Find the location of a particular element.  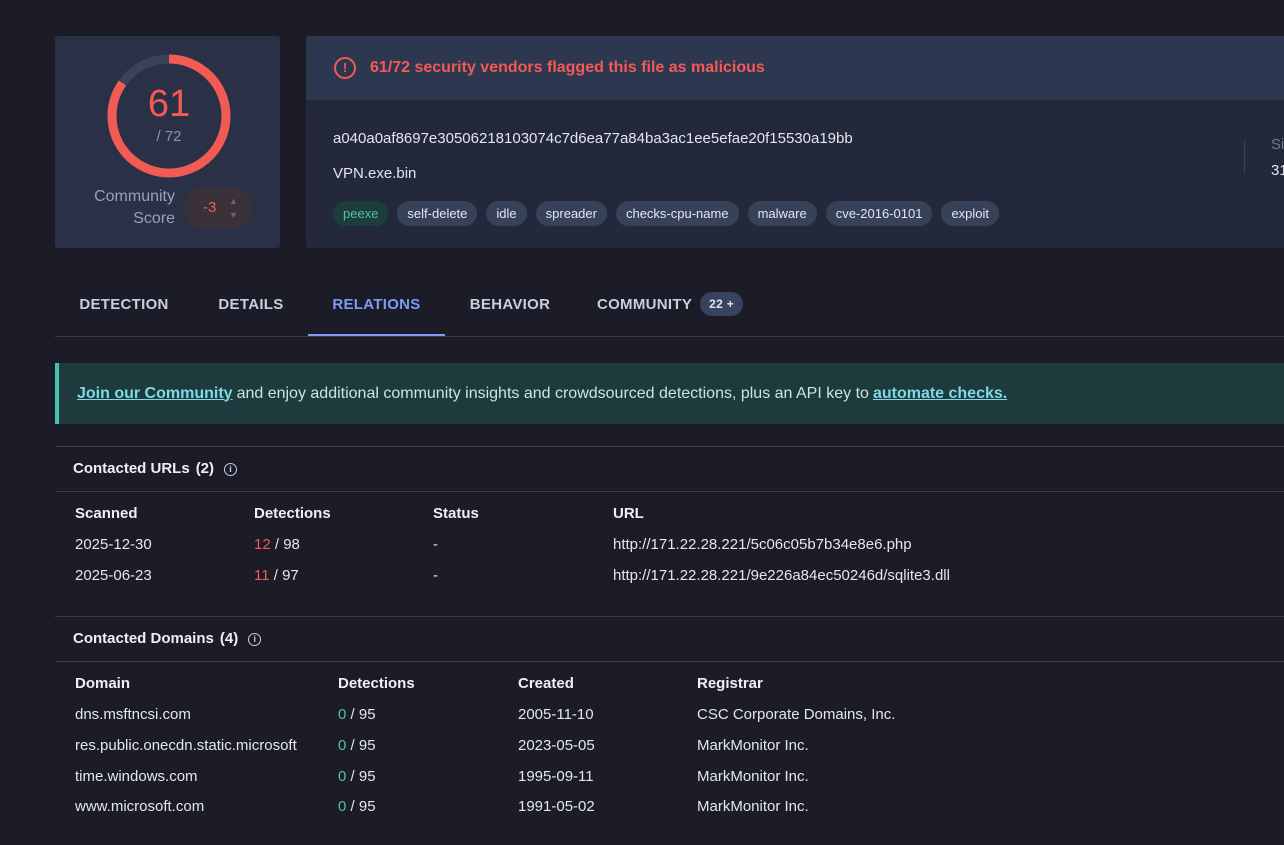

size-value: 31 is located at coordinates (1277, 170).